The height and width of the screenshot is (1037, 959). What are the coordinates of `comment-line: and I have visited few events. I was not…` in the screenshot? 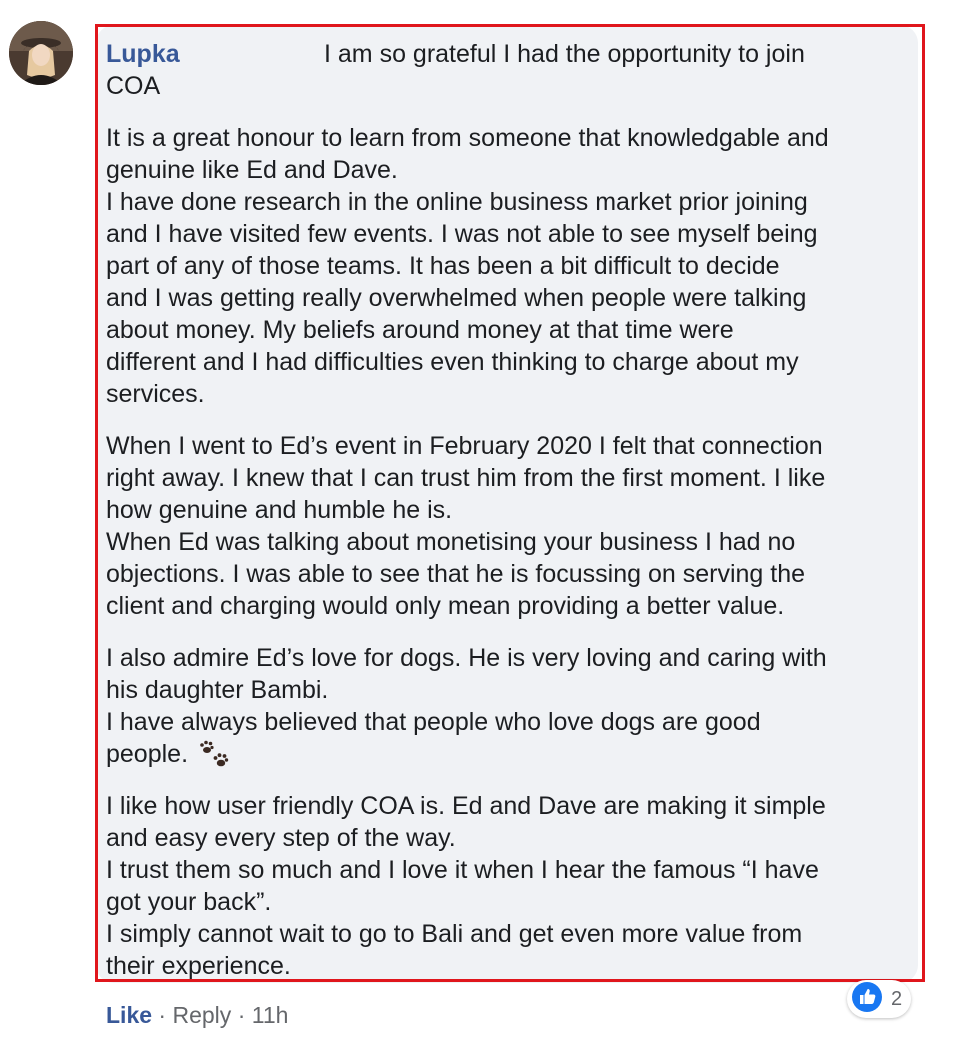 It's located at (462, 234).